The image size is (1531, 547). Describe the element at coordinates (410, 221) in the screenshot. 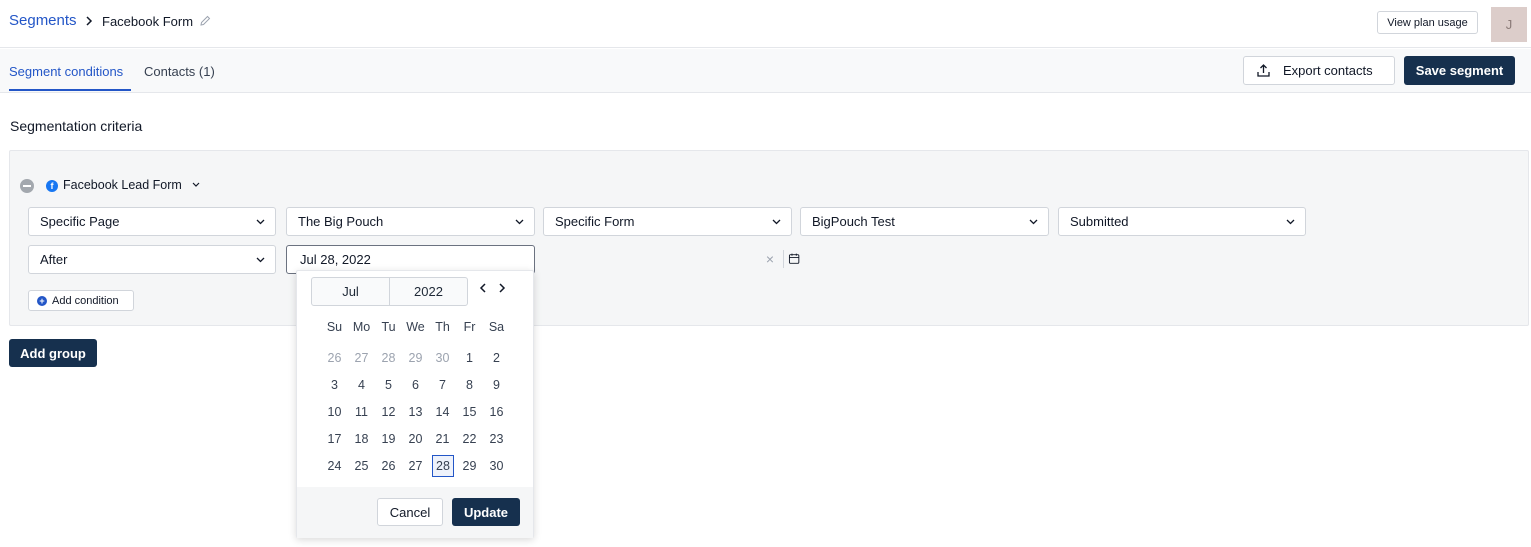

I see `page-select: The Big Pouch` at that location.